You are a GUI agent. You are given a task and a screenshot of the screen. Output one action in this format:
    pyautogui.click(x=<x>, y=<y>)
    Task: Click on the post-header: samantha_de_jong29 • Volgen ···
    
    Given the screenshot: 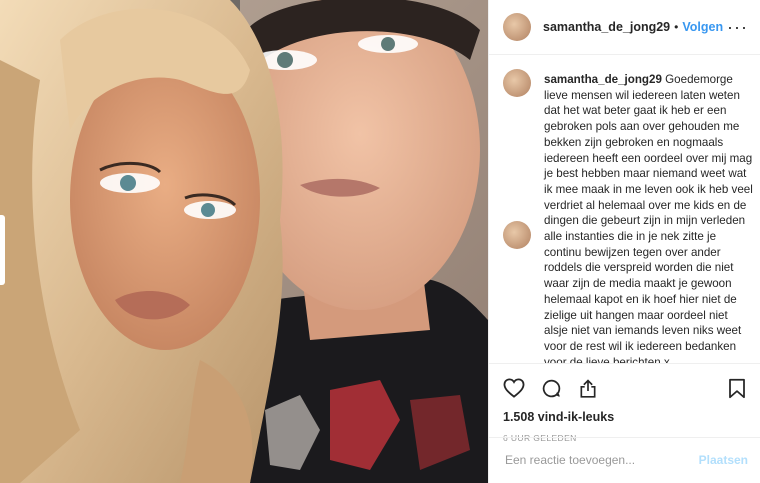 What is the action you would take?
    pyautogui.click(x=624, y=27)
    